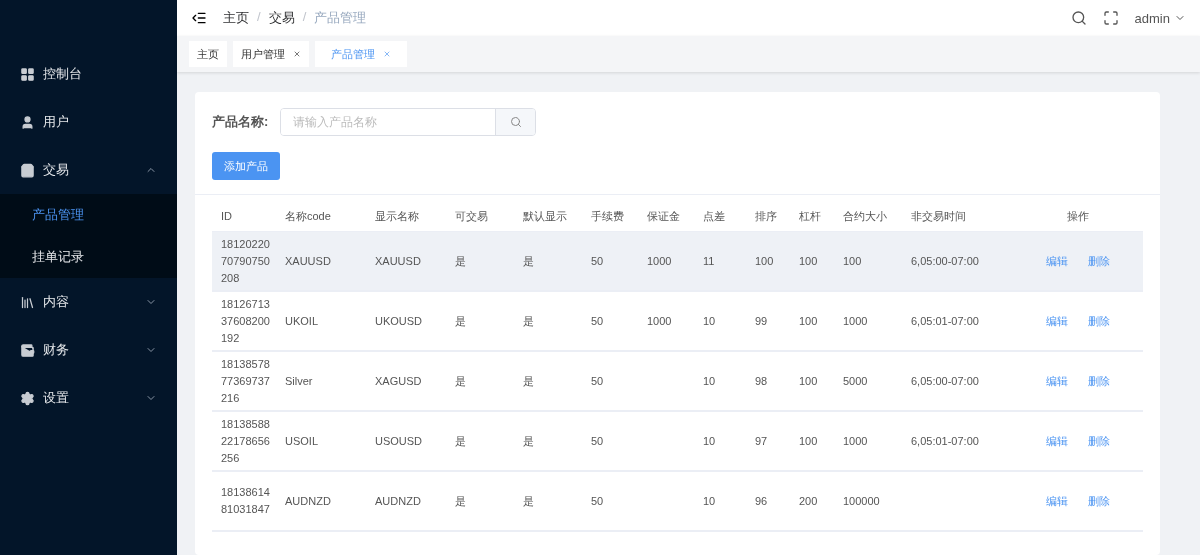 Image resolution: width=1200 pixels, height=555 pixels. I want to click on sidebar-item: 财务, so click(88, 350).